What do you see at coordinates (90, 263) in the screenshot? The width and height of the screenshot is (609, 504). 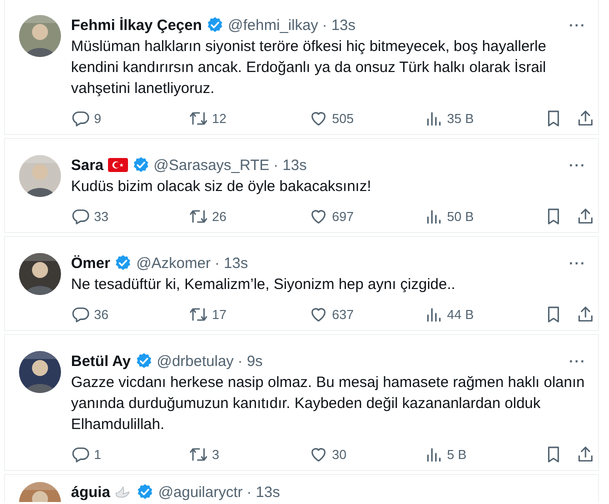 I see `user-name: Ömer` at bounding box center [90, 263].